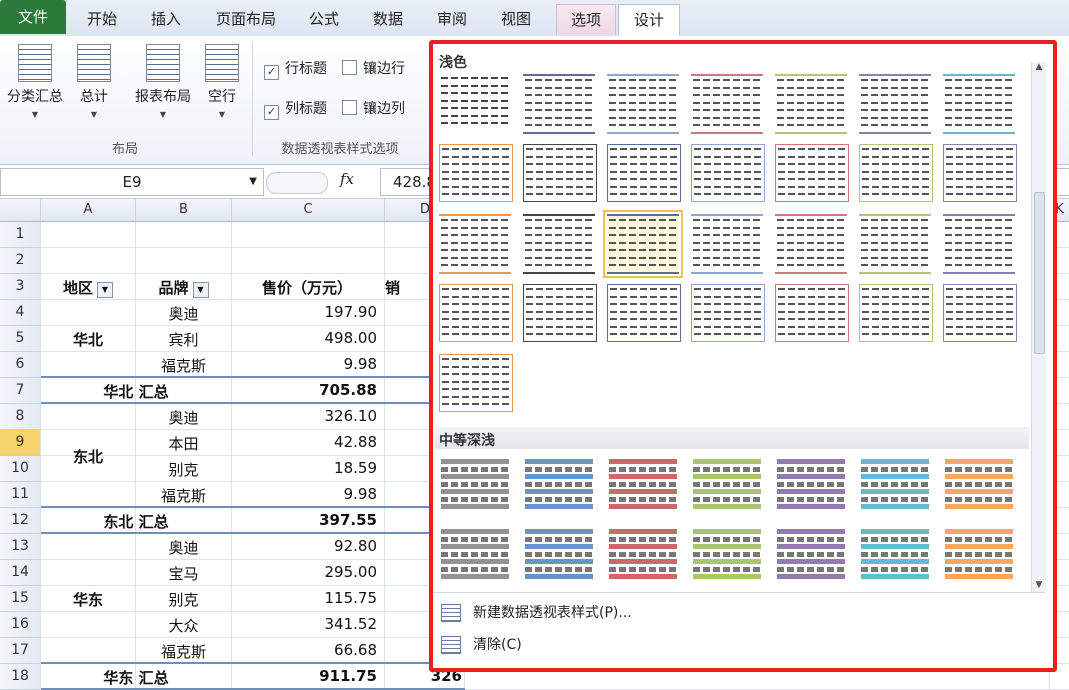  Describe the element at coordinates (305, 572) in the screenshot. I see `price-cell: 295.00` at that location.